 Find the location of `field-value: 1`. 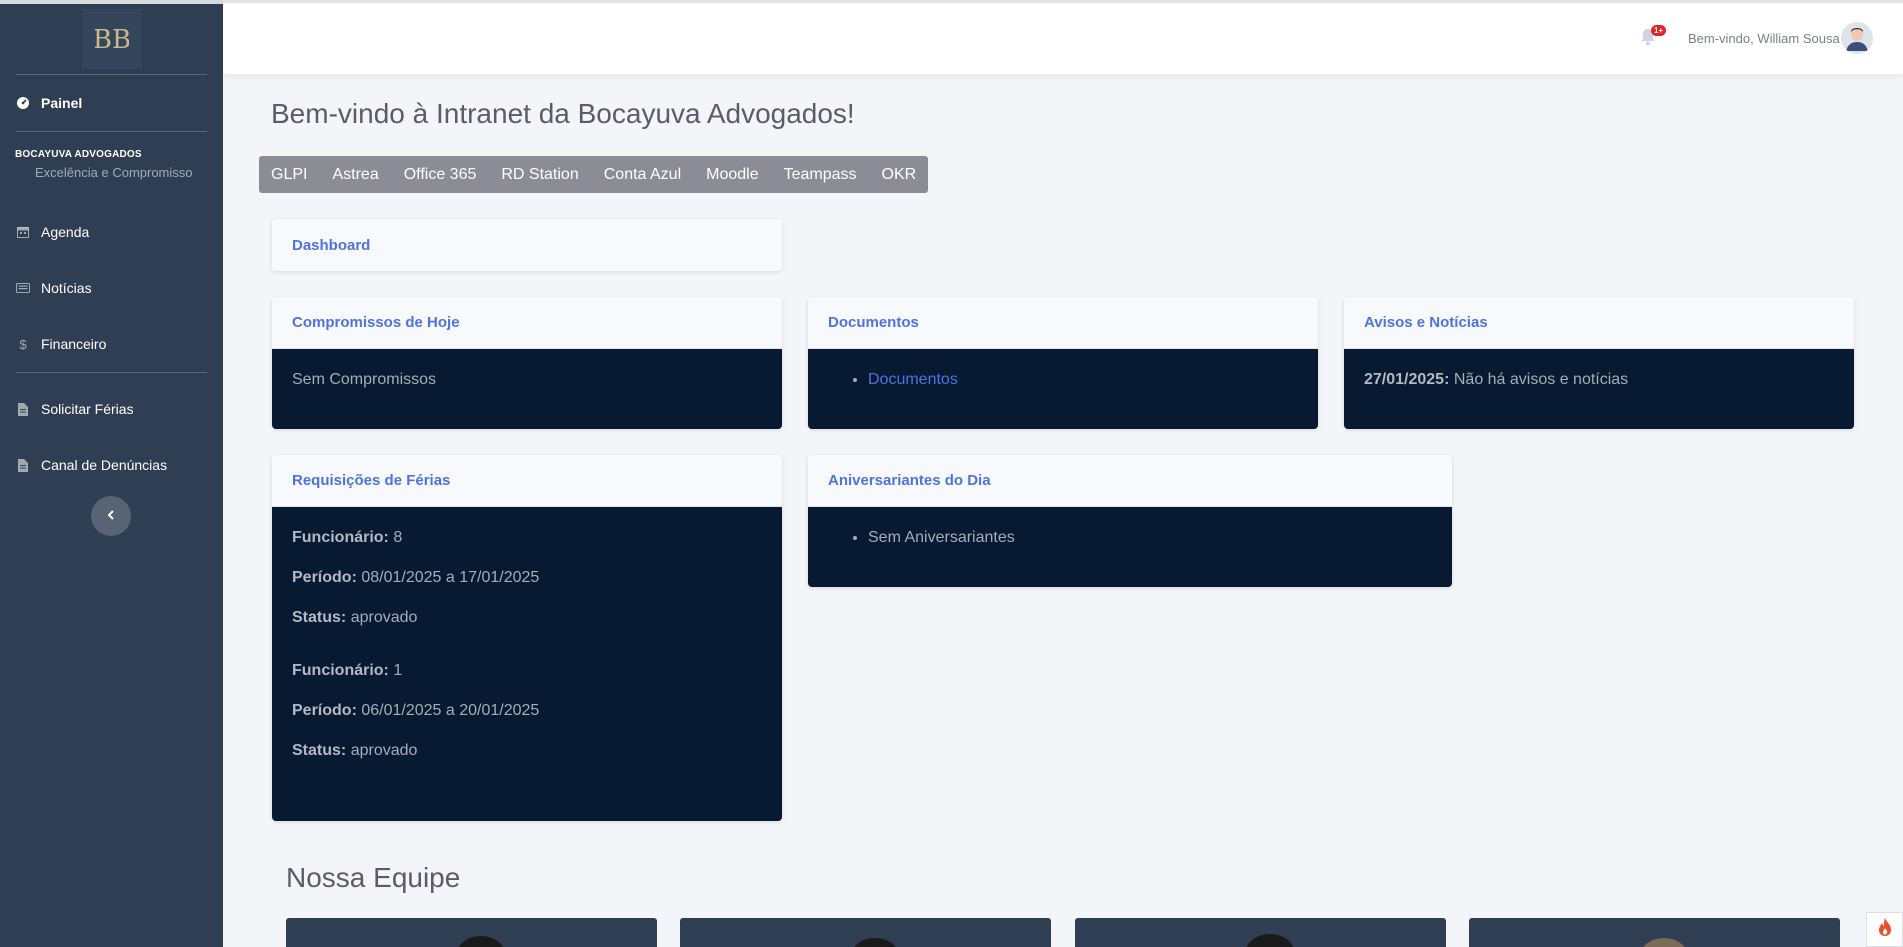

field-value: 1 is located at coordinates (398, 670).